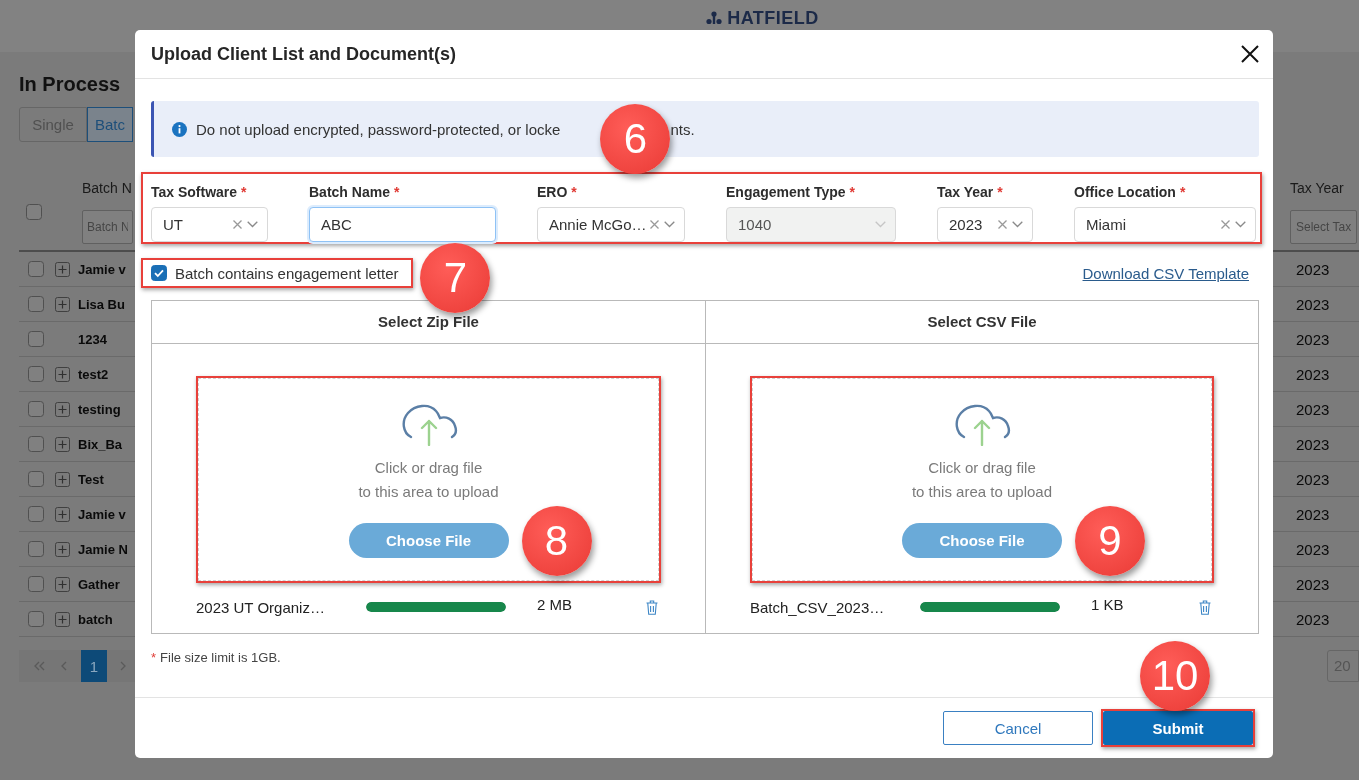 This screenshot has width=1359, height=780. What do you see at coordinates (552, 192) in the screenshot?
I see `field-label: ERO` at bounding box center [552, 192].